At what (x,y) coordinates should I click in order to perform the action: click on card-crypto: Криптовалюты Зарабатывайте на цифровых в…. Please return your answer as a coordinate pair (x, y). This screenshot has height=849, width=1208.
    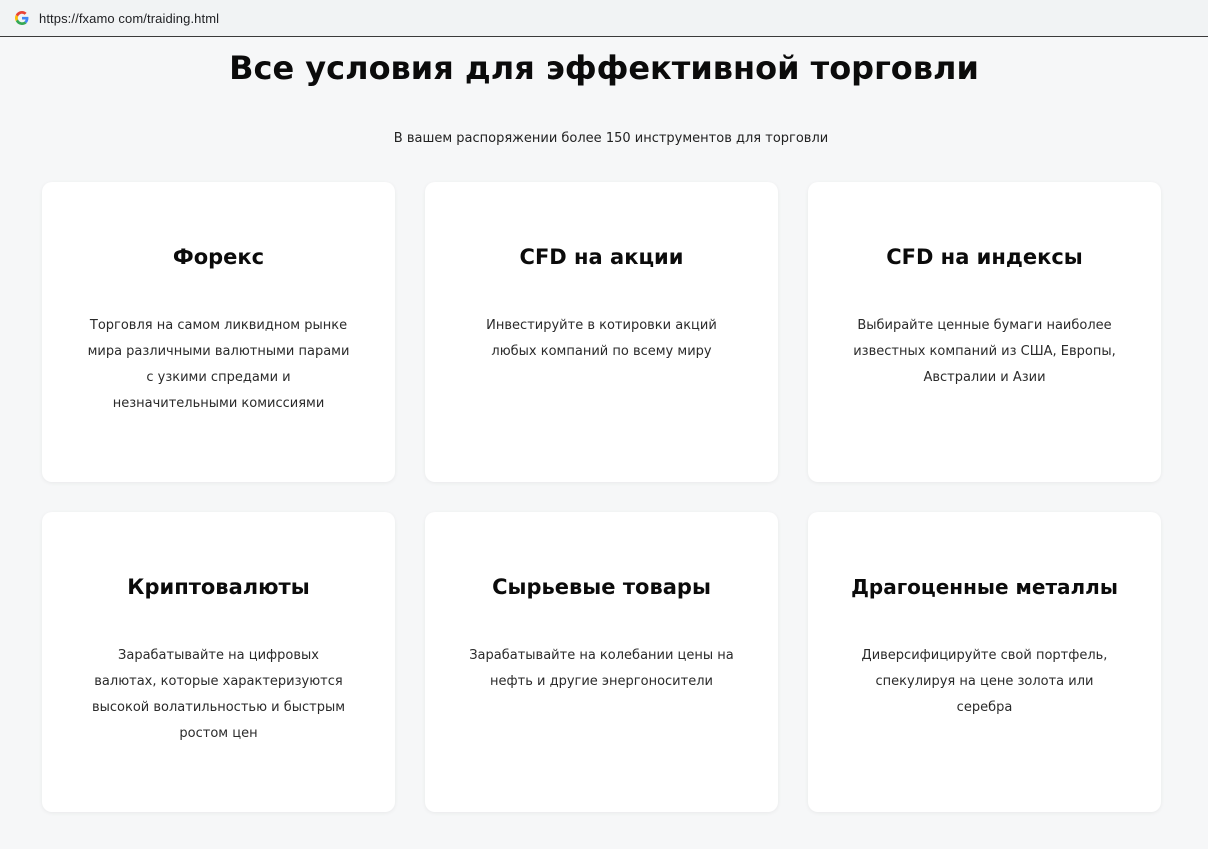
    Looking at the image, I should click on (218, 662).